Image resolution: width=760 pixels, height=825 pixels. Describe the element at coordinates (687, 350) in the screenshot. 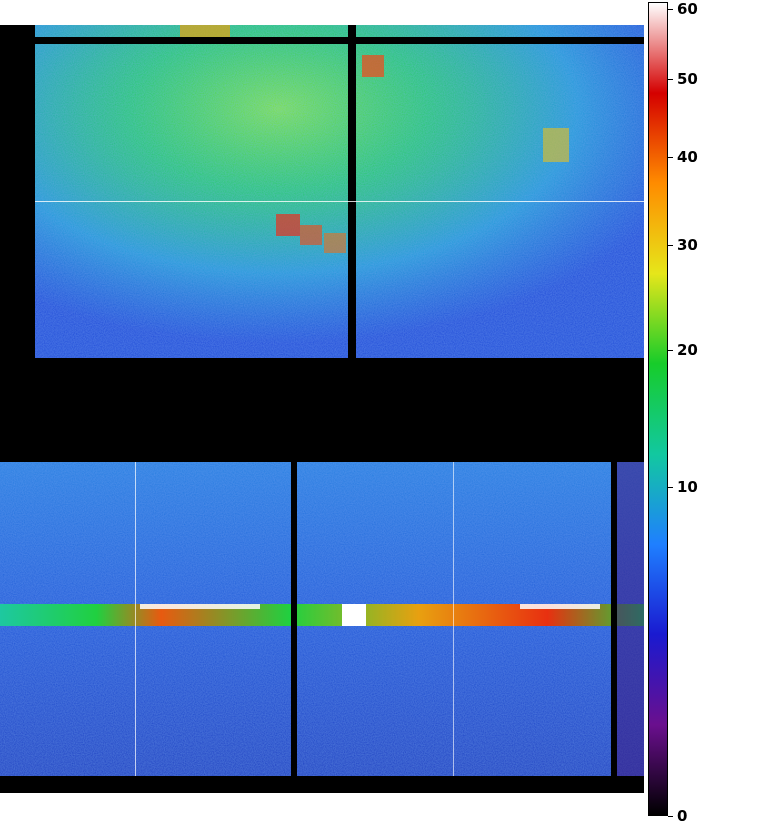

I see `colorbar-tick-label: 20` at that location.